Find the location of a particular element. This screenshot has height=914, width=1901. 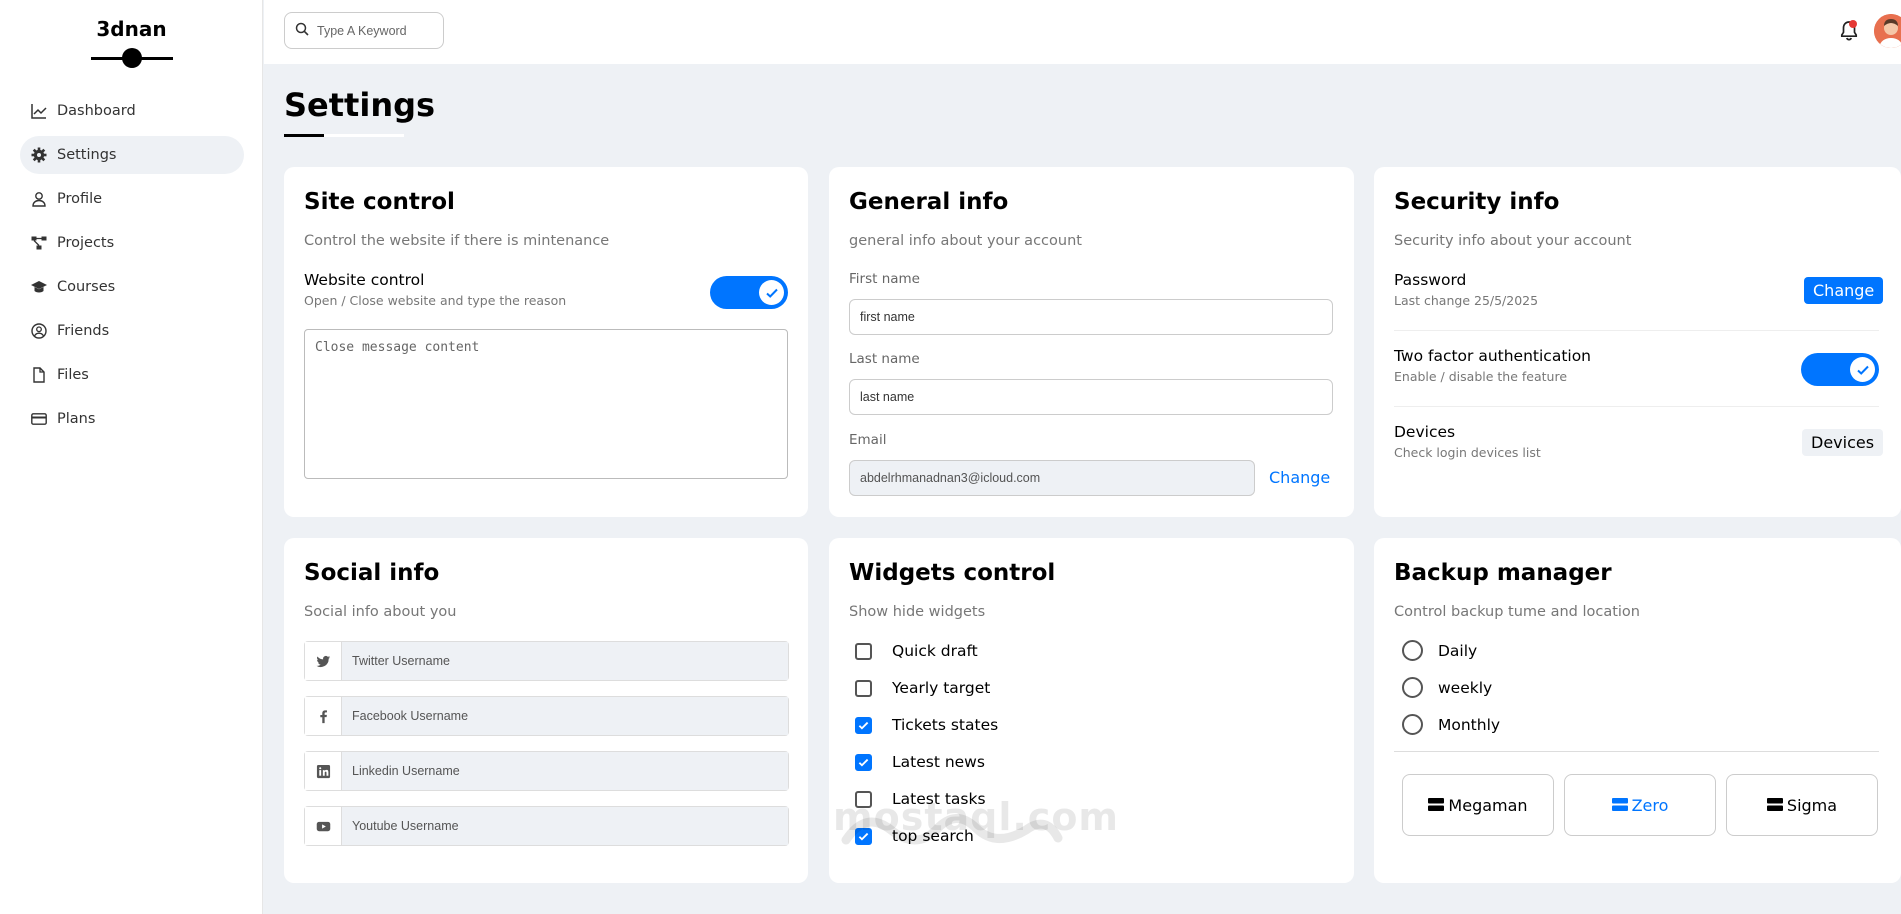

search-icon is located at coordinates (306, 30).